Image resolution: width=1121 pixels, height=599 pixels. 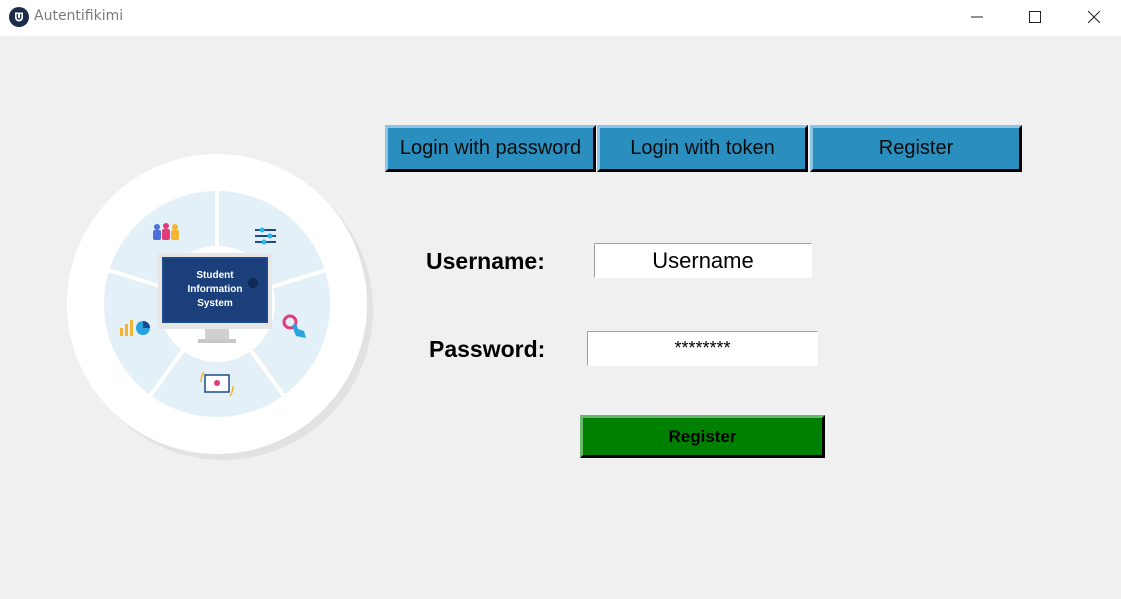 I want to click on minimize-button, so click(x=977, y=17).